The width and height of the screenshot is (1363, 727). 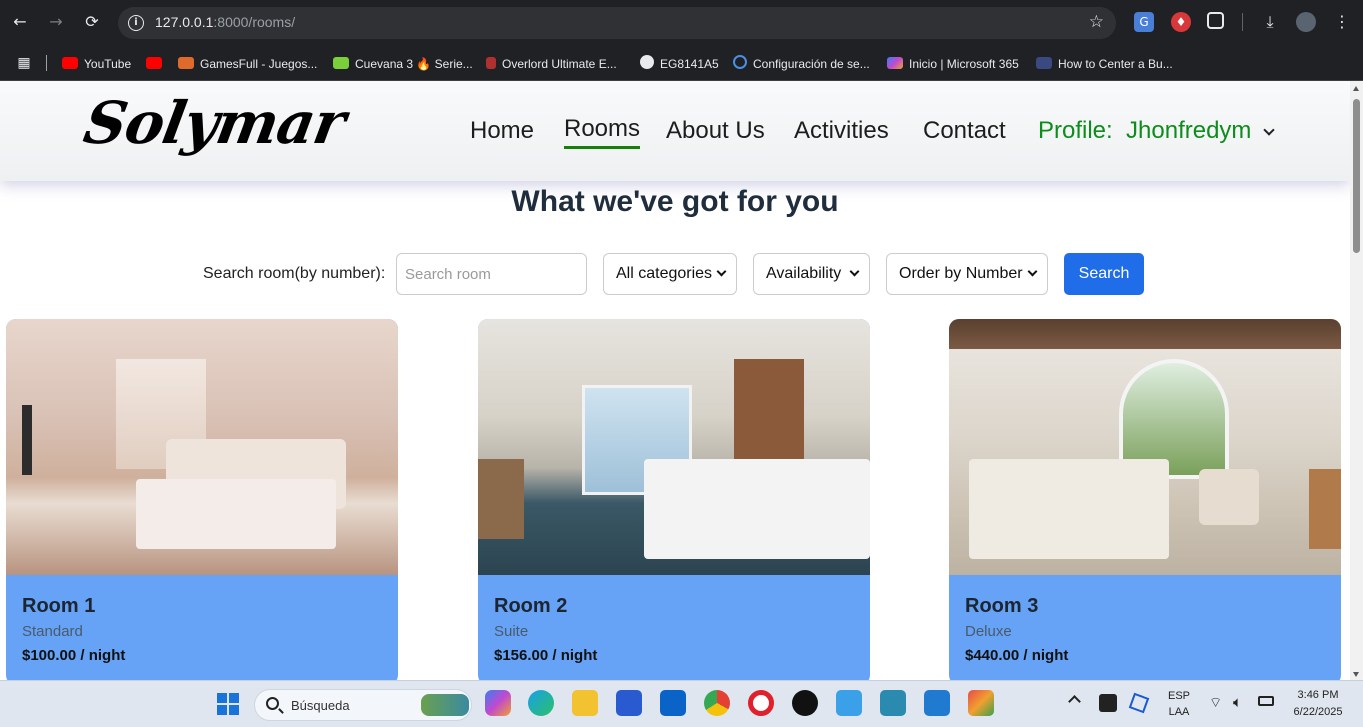 What do you see at coordinates (1144, 131) in the screenshot?
I see `profile-menu: Profile: Jhonfredym` at bounding box center [1144, 131].